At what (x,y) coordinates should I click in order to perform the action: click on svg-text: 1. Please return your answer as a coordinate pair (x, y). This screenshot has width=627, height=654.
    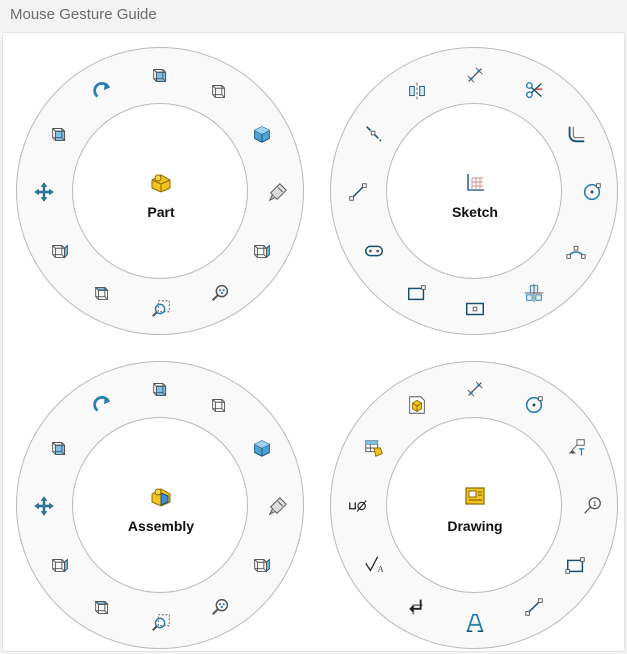
    Looking at the image, I should click on (595, 503).